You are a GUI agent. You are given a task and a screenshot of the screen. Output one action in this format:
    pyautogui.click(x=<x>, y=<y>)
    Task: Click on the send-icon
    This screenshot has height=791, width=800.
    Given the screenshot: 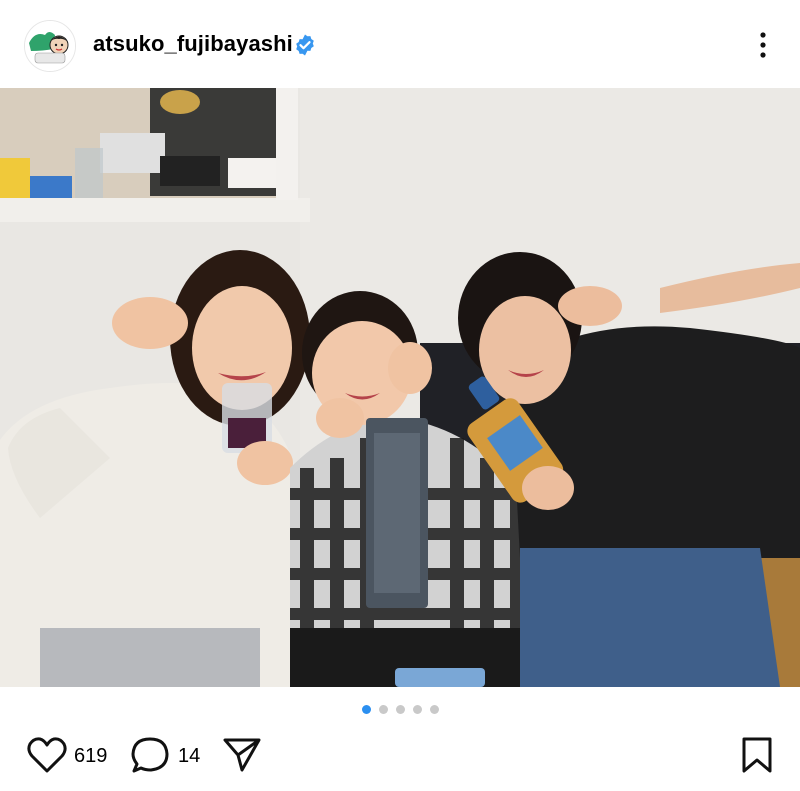 What is the action you would take?
    pyautogui.click(x=242, y=755)
    